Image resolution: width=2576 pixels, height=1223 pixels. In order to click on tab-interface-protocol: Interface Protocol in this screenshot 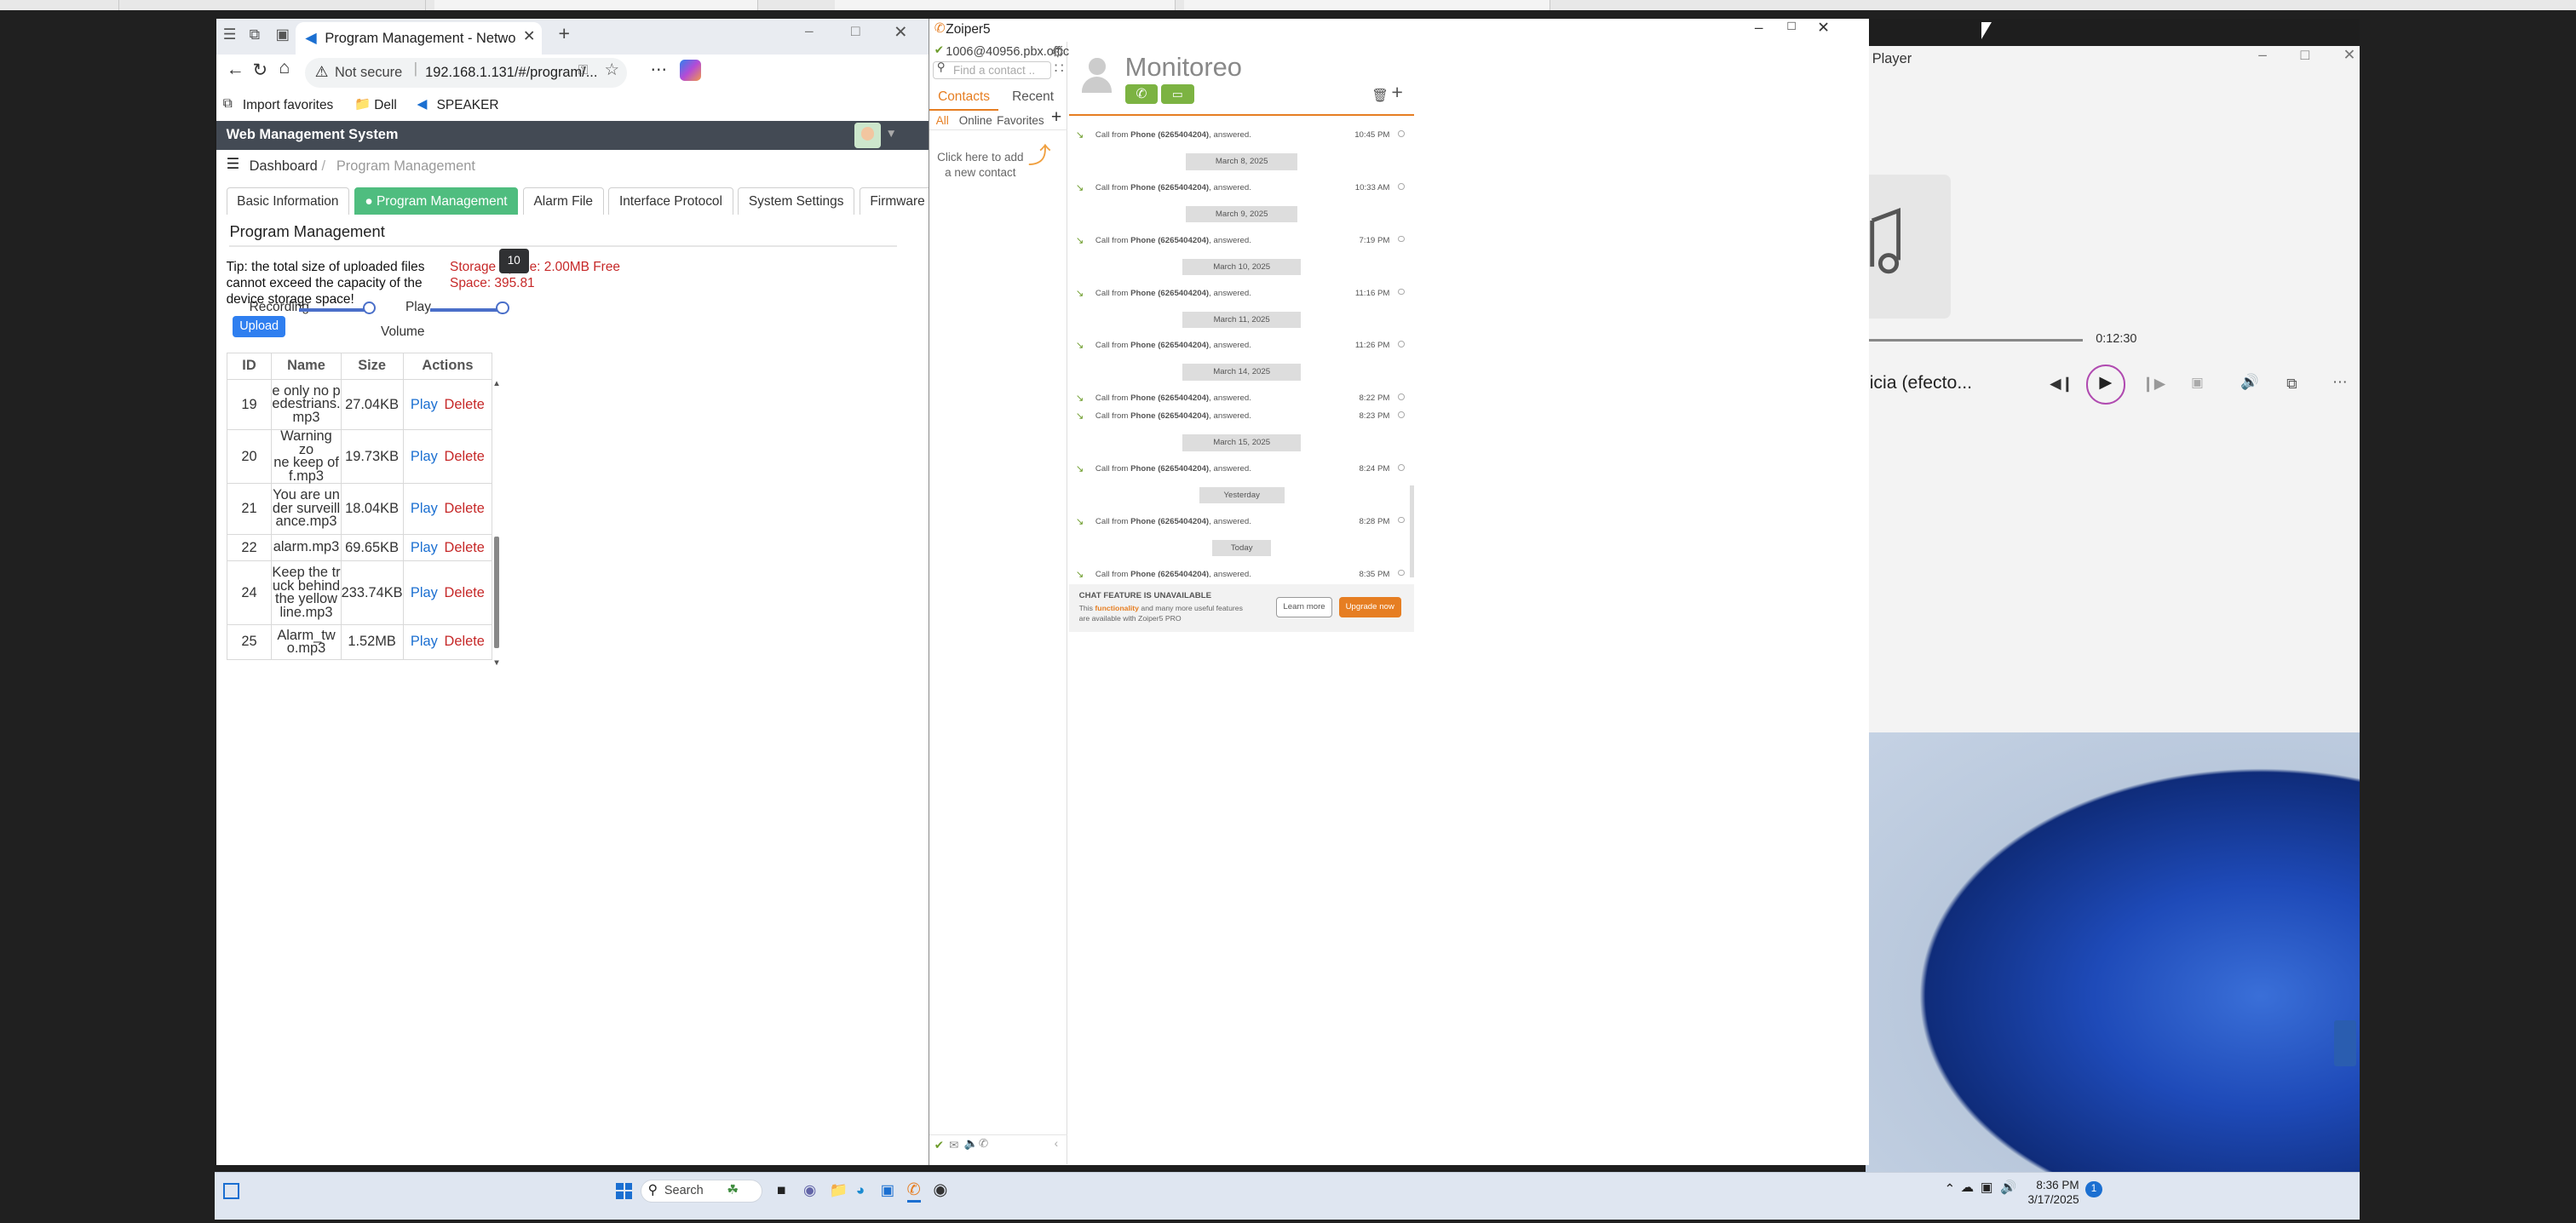, I will do `click(671, 201)`.